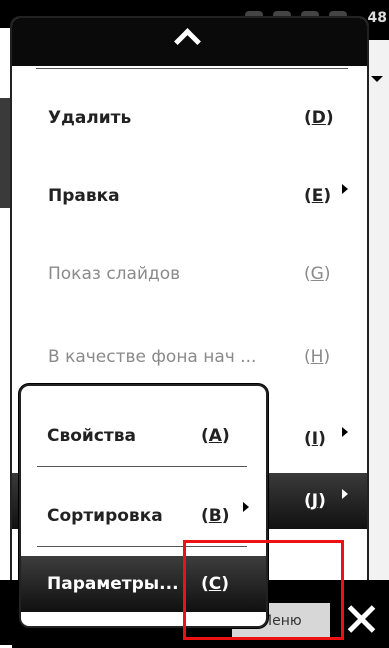 This screenshot has height=648, width=389. Describe the element at coordinates (215, 436) in the screenshot. I see `submenu-item-accelerator: (A)` at that location.